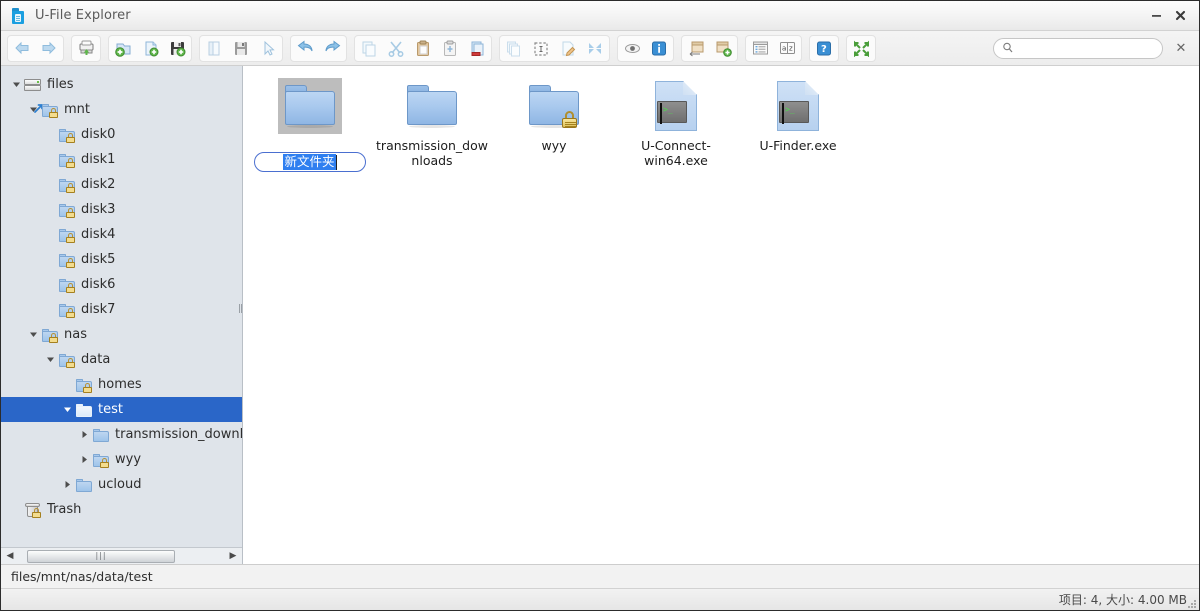 The width and height of the screenshot is (1200, 611). What do you see at coordinates (268, 48) in the screenshot?
I see `cursor-arrow-icon` at bounding box center [268, 48].